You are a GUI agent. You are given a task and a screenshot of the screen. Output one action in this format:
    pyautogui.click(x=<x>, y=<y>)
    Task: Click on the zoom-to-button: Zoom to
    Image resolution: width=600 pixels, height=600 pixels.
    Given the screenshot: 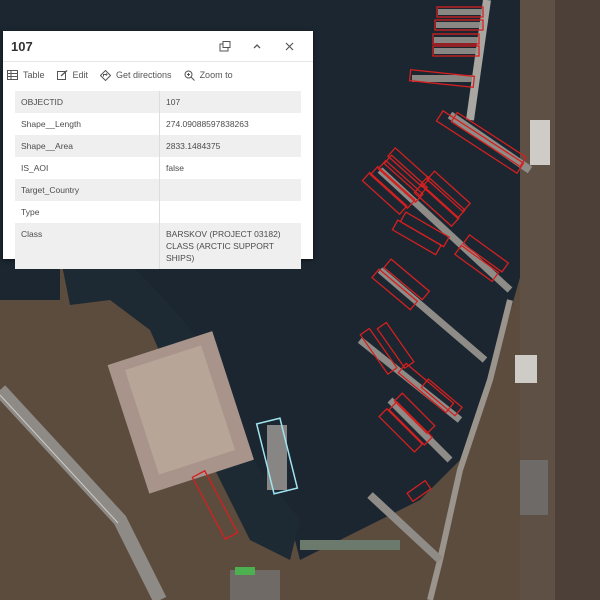 What is the action you would take?
    pyautogui.click(x=208, y=75)
    